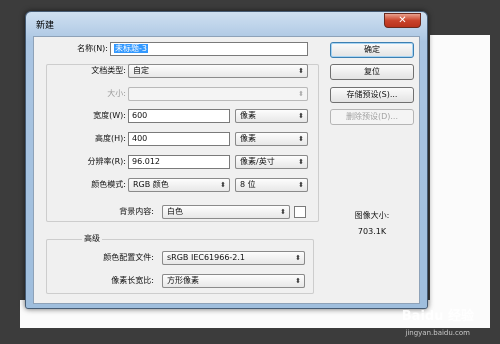  What do you see at coordinates (271, 139) in the screenshot?
I see `height-unit-select: 像素 ⬍` at bounding box center [271, 139].